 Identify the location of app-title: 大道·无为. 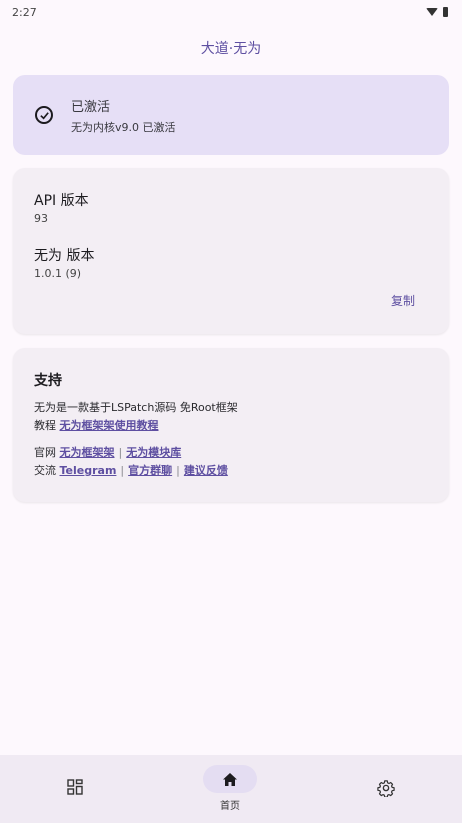
(231, 49).